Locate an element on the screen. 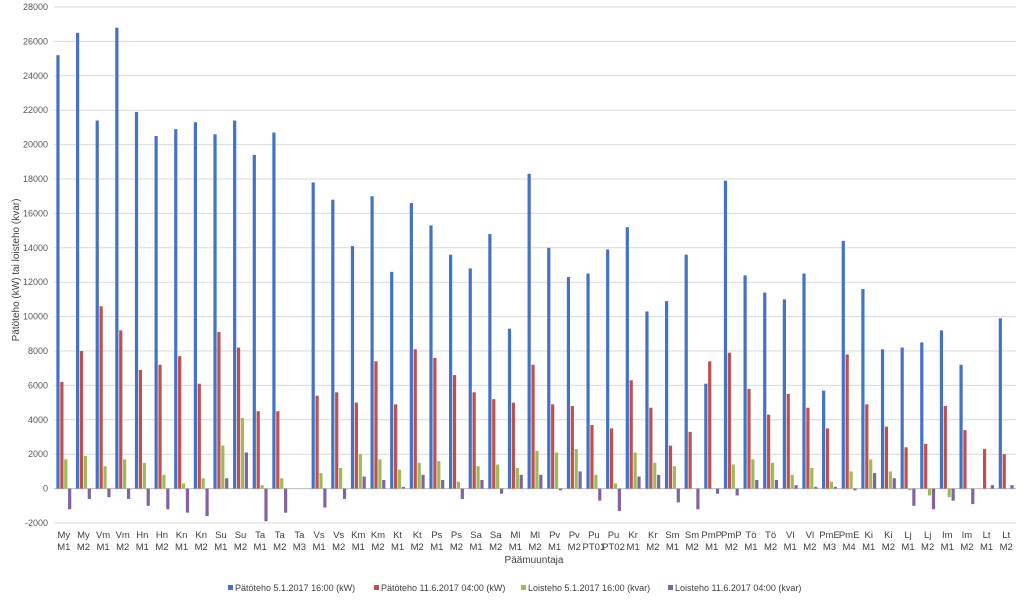  category-label-line1: Pu is located at coordinates (614, 535).